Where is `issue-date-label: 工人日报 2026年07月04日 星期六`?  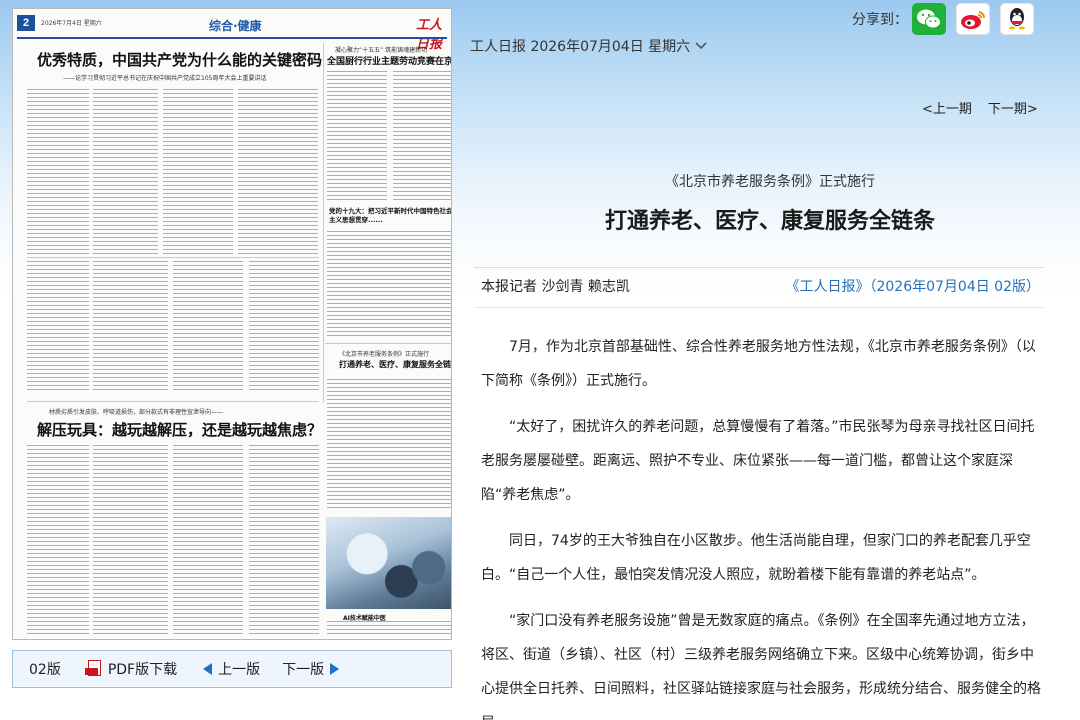 issue-date-label: 工人日报 2026年07月04日 星期六 is located at coordinates (580, 47).